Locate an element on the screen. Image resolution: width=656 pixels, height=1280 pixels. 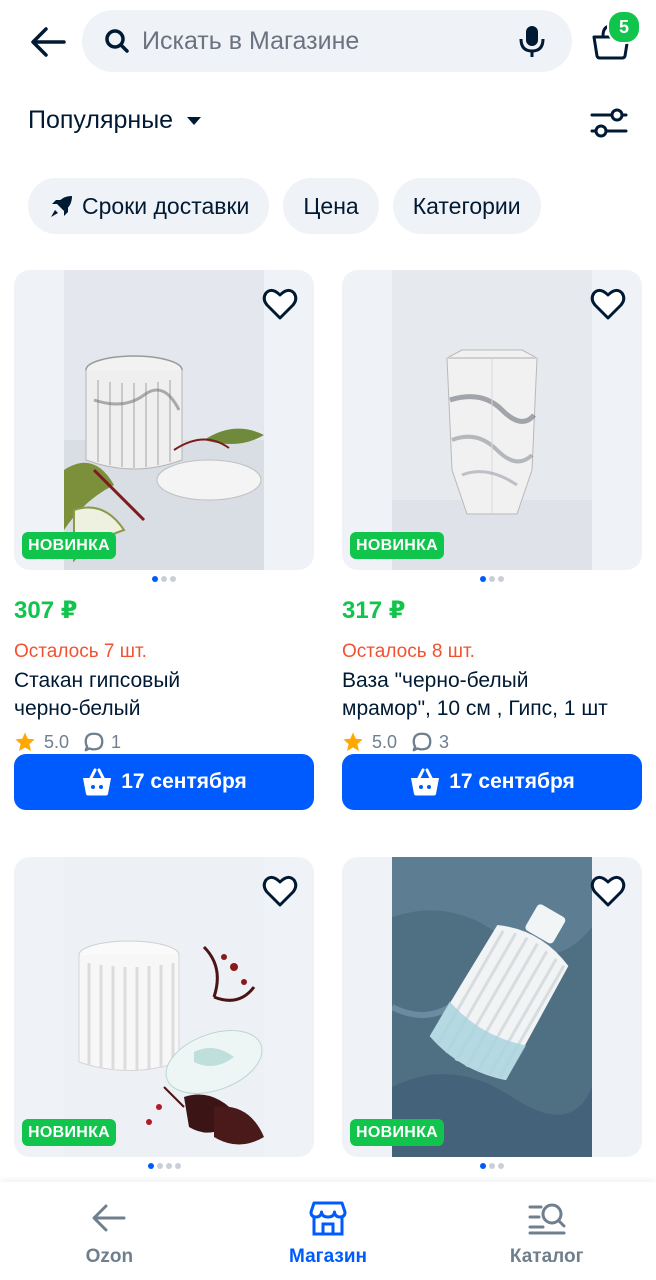
product-rating-row: 5.0 1 is located at coordinates (164, 742).